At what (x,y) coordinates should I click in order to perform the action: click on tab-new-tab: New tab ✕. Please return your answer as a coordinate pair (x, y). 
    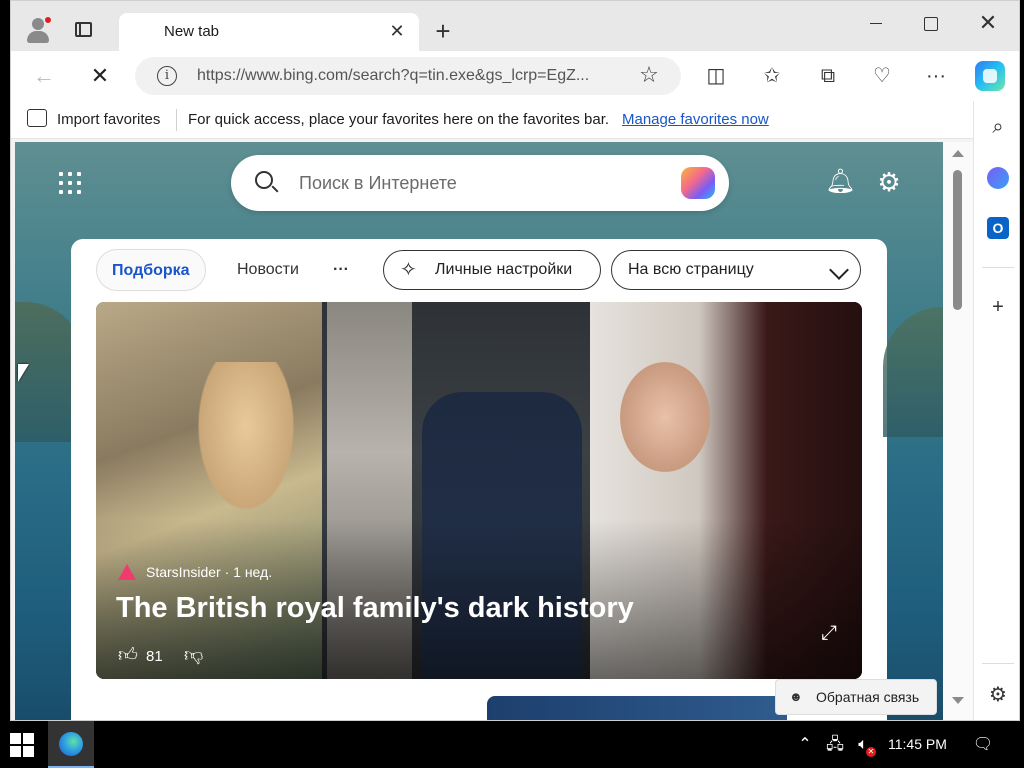
    Looking at the image, I should click on (269, 32).